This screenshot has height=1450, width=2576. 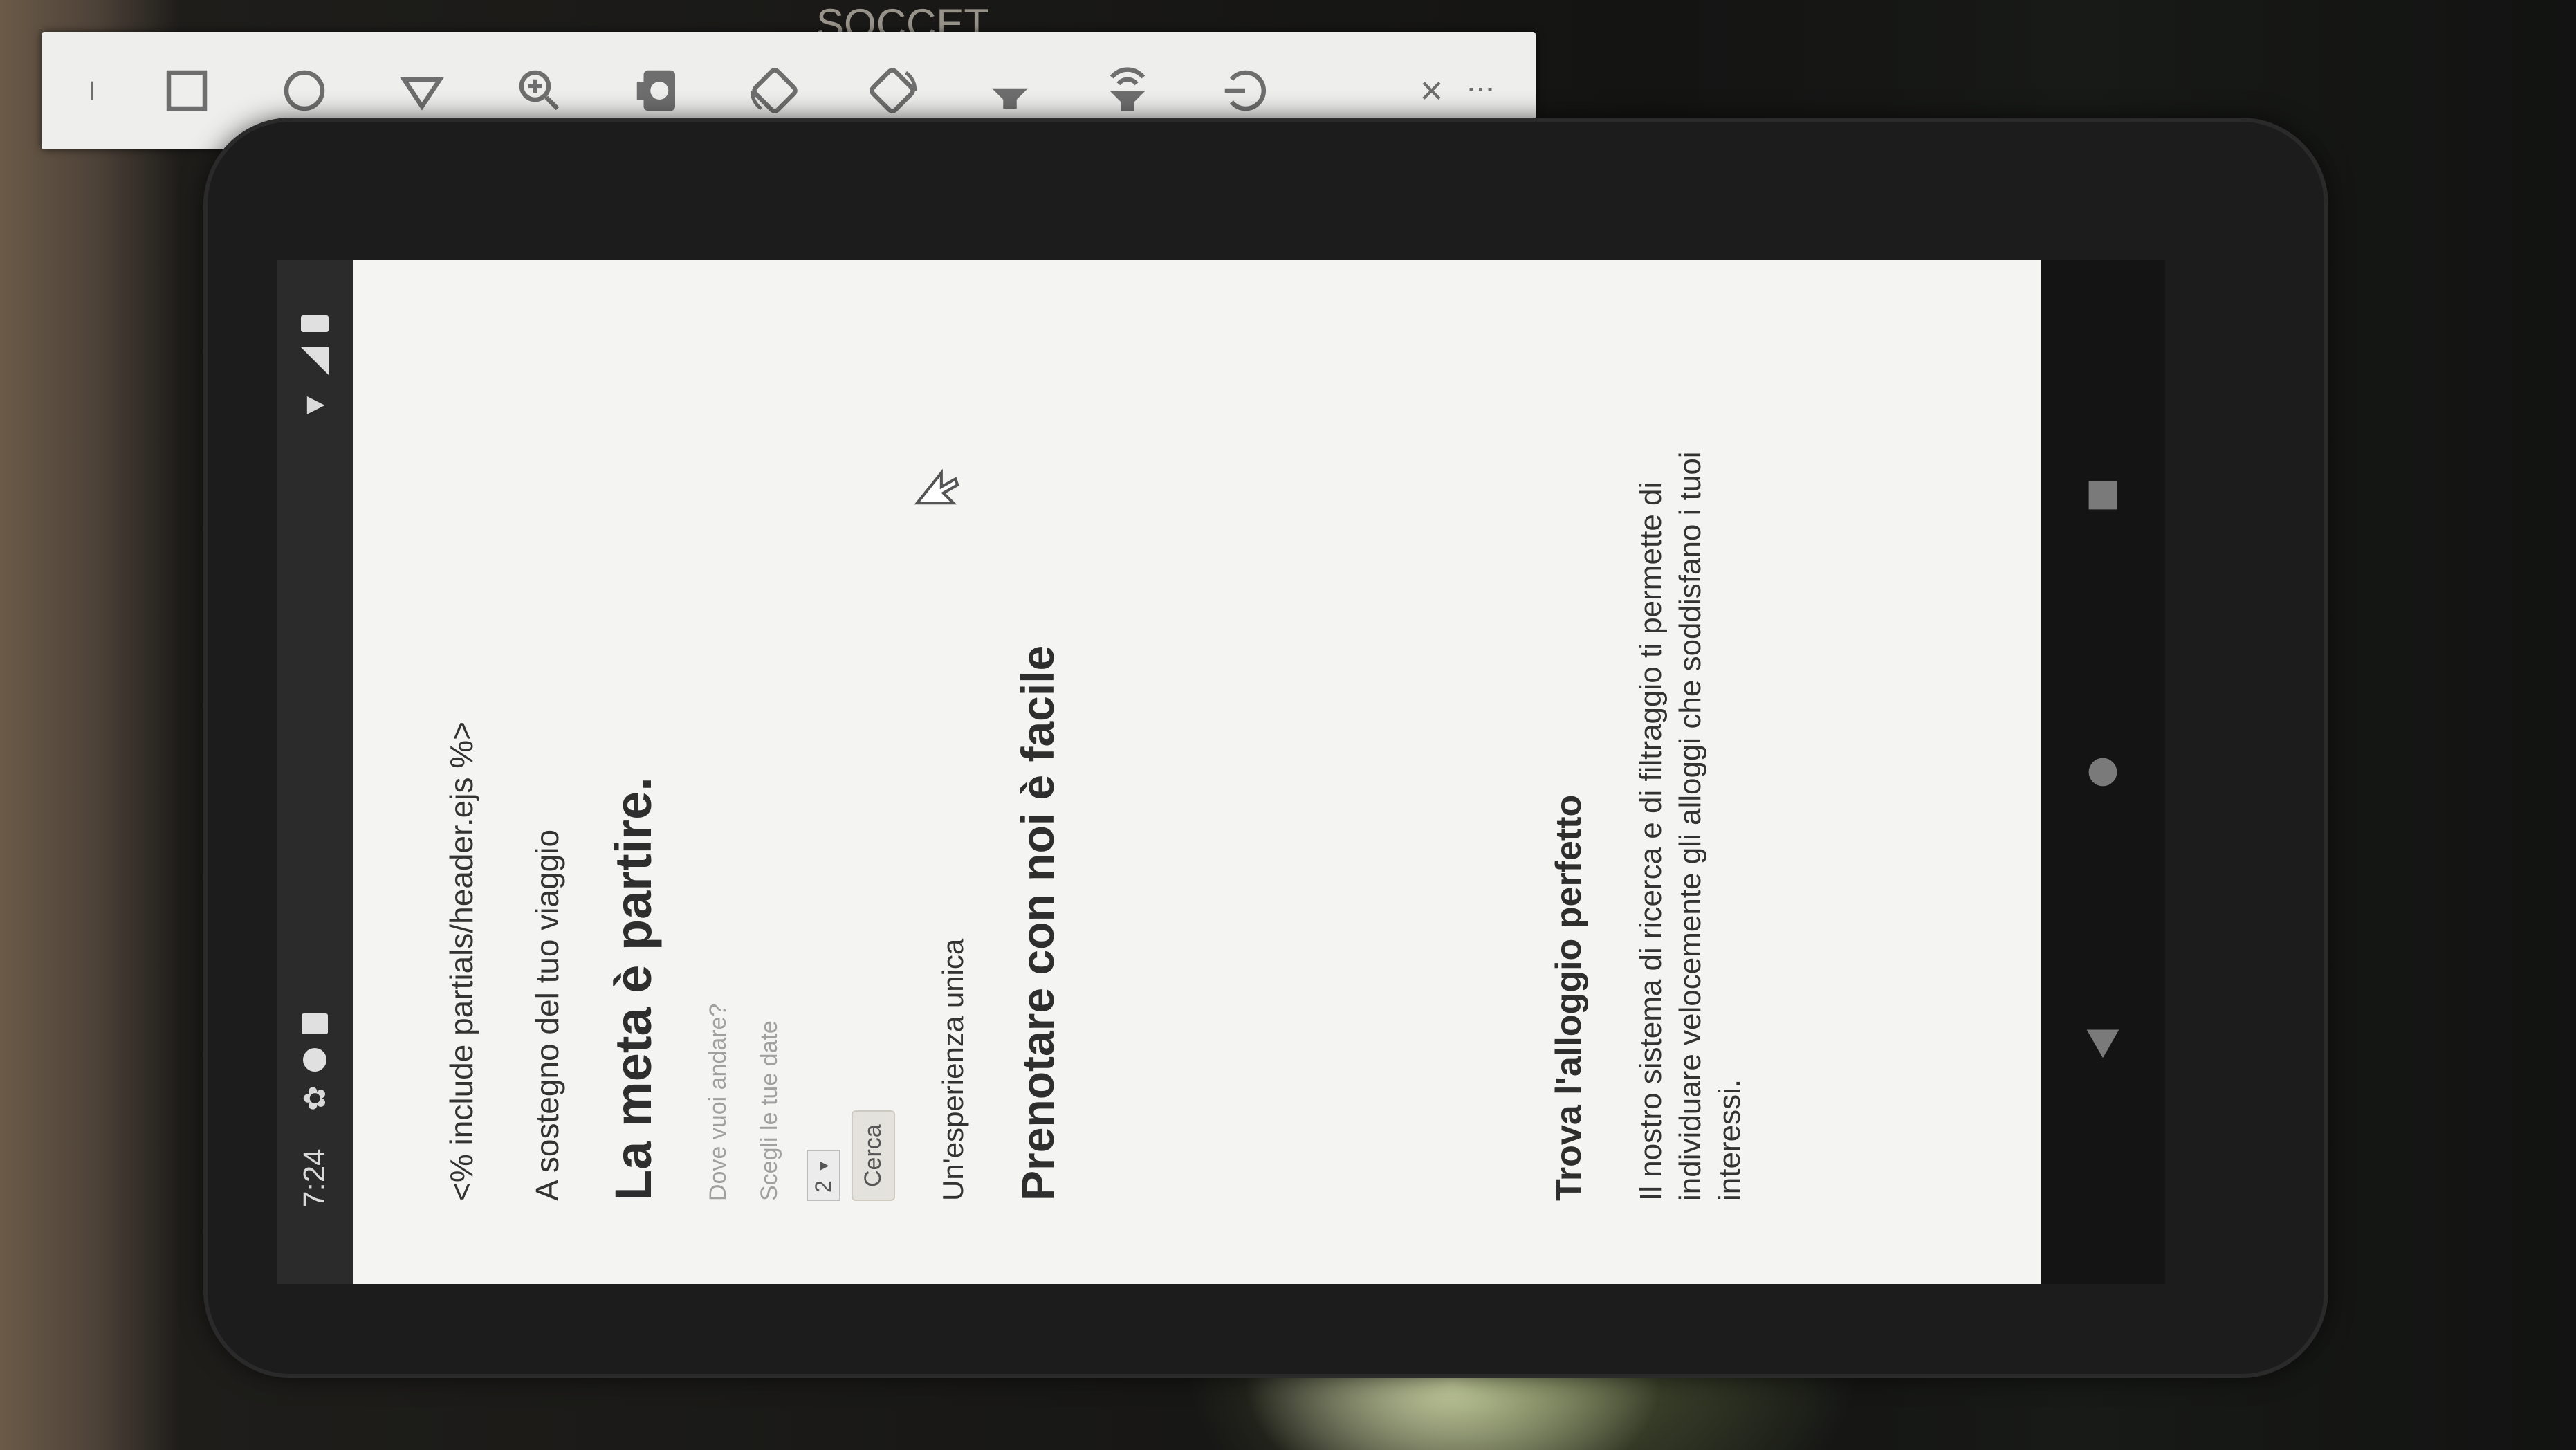 I want to click on home-icon, so click(x=304, y=90).